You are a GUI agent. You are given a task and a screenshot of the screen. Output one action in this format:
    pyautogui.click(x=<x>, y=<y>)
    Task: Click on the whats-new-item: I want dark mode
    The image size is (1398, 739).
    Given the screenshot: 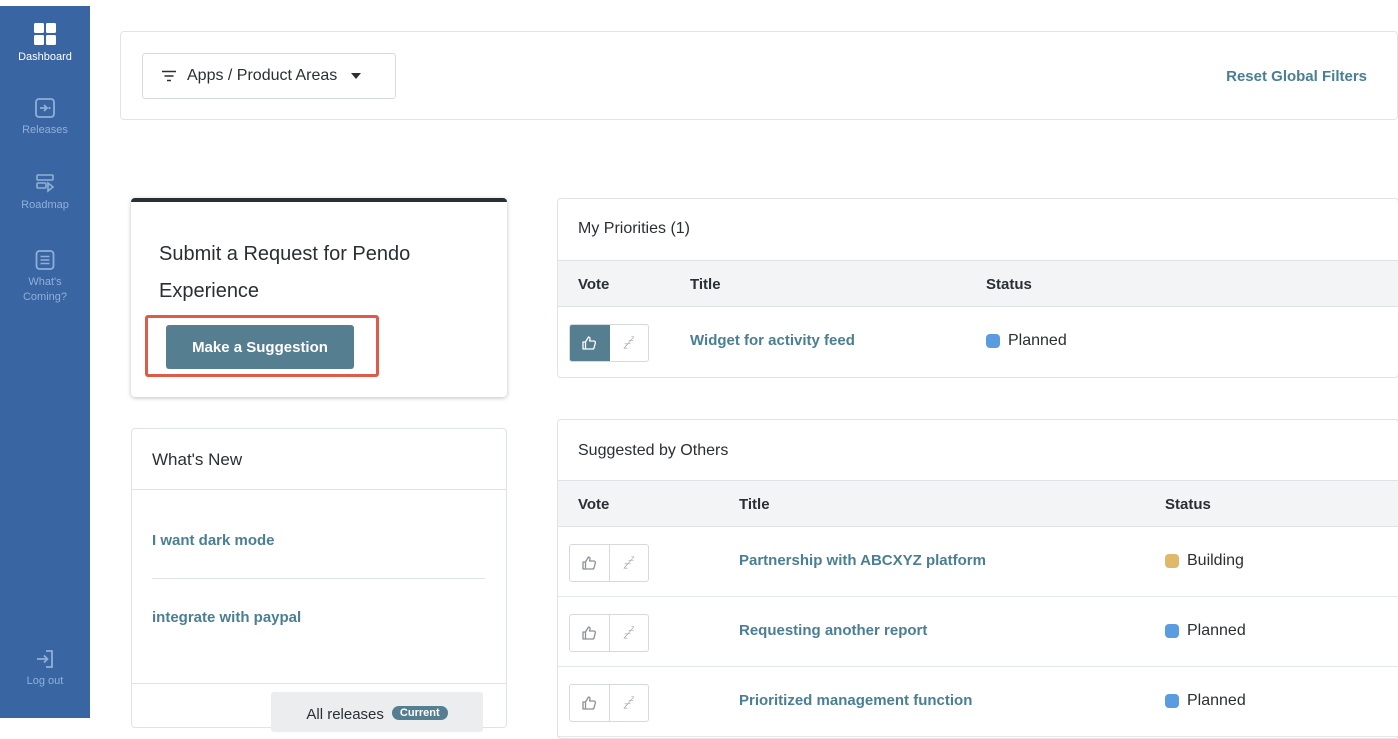 What is the action you would take?
    pyautogui.click(x=213, y=540)
    